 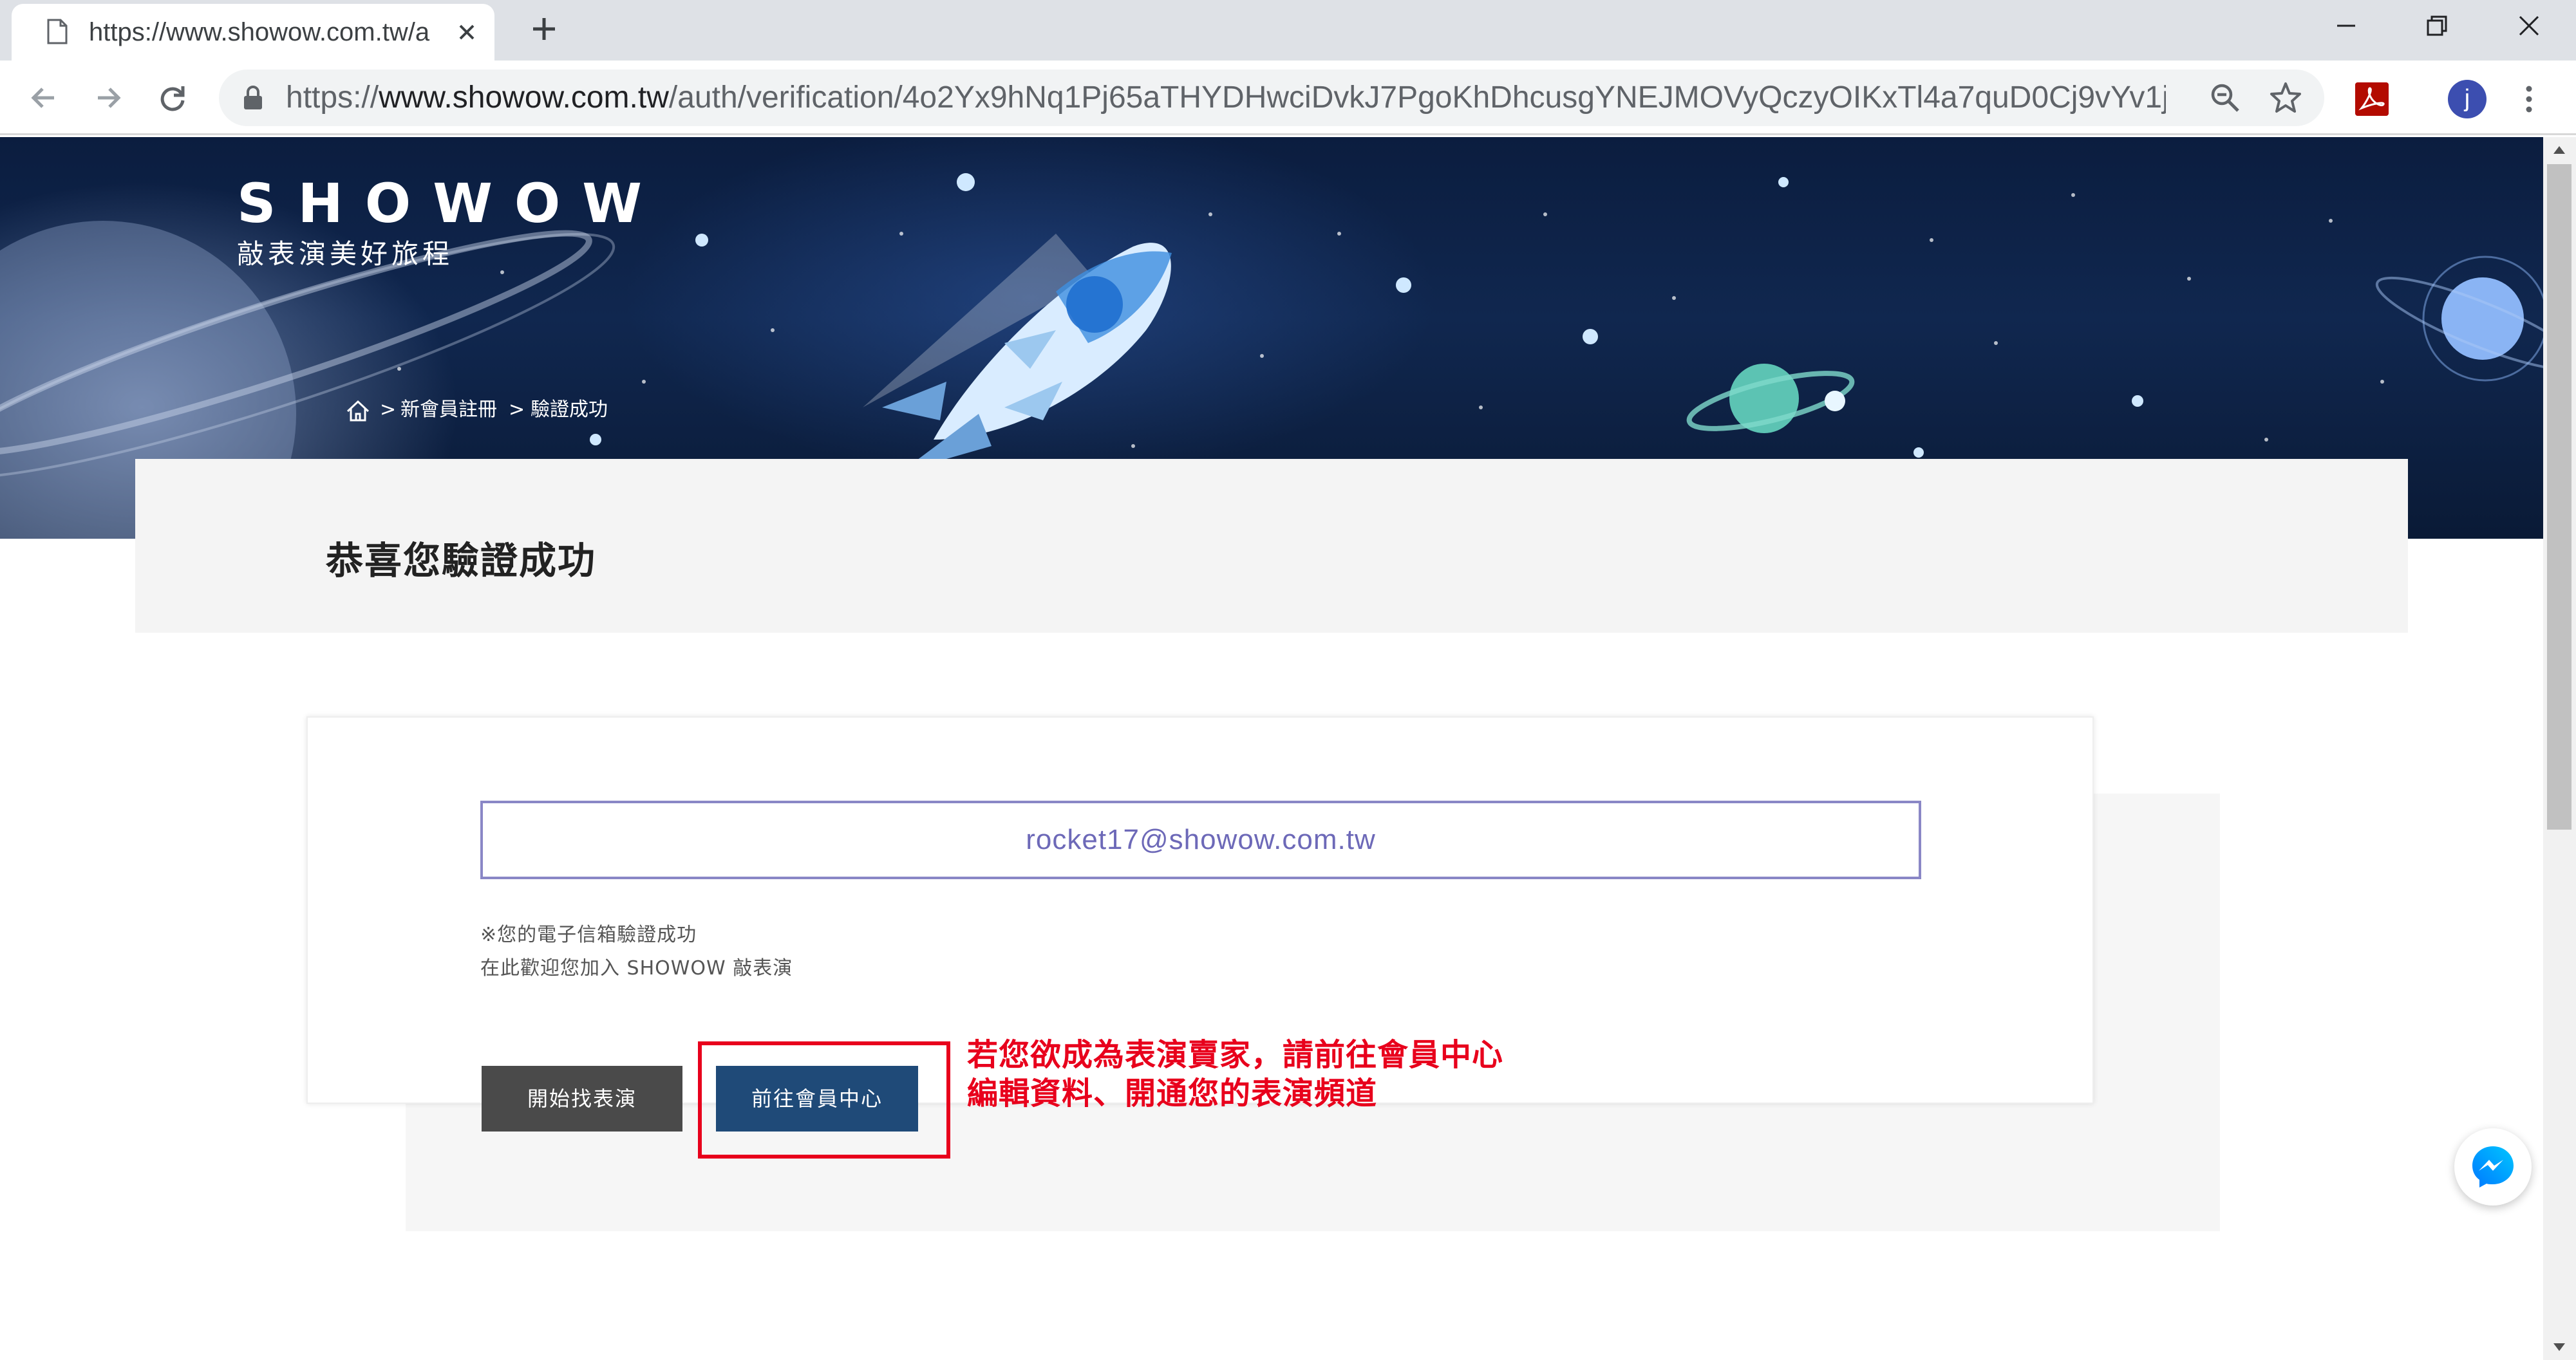 I want to click on menu-icon, so click(x=2529, y=99).